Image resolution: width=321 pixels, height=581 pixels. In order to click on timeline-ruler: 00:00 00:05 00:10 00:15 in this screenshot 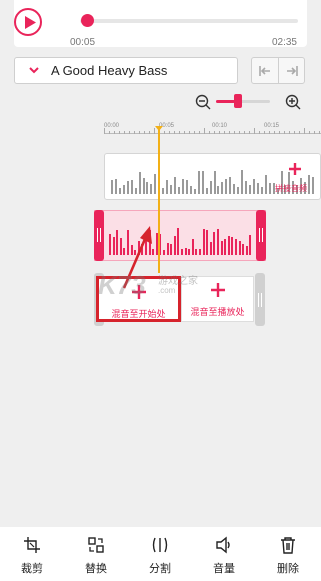, I will do `click(212, 128)`.